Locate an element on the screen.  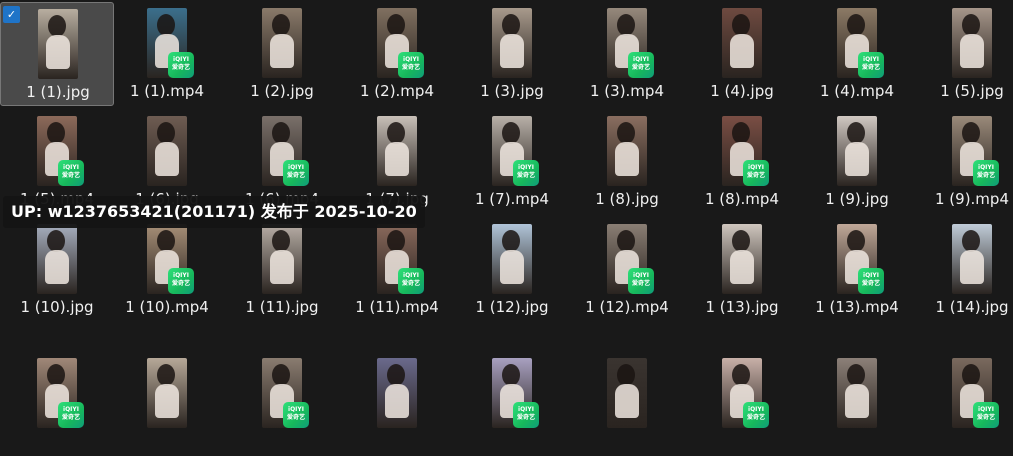
file-name: 1 (3).jpg is located at coordinates (512, 91).